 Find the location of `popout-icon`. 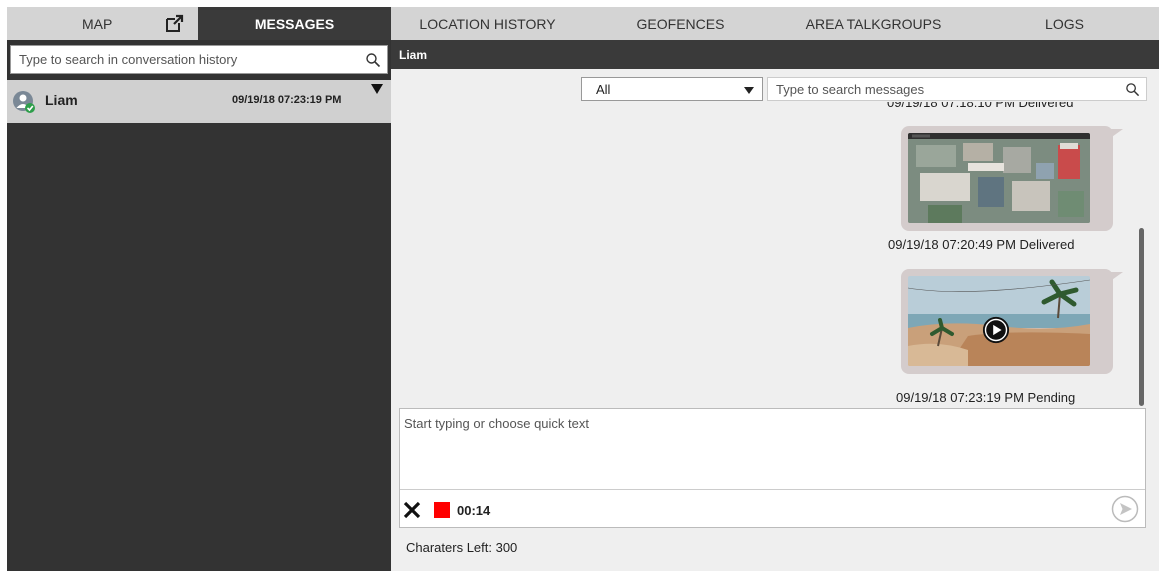

popout-icon is located at coordinates (175, 23).